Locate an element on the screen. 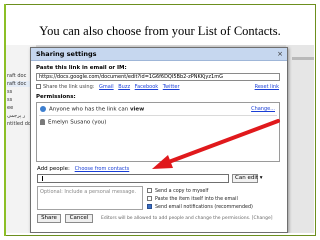 The height and width of the screenshot is (240, 320). arrow-shaft is located at coordinates (222, 142).